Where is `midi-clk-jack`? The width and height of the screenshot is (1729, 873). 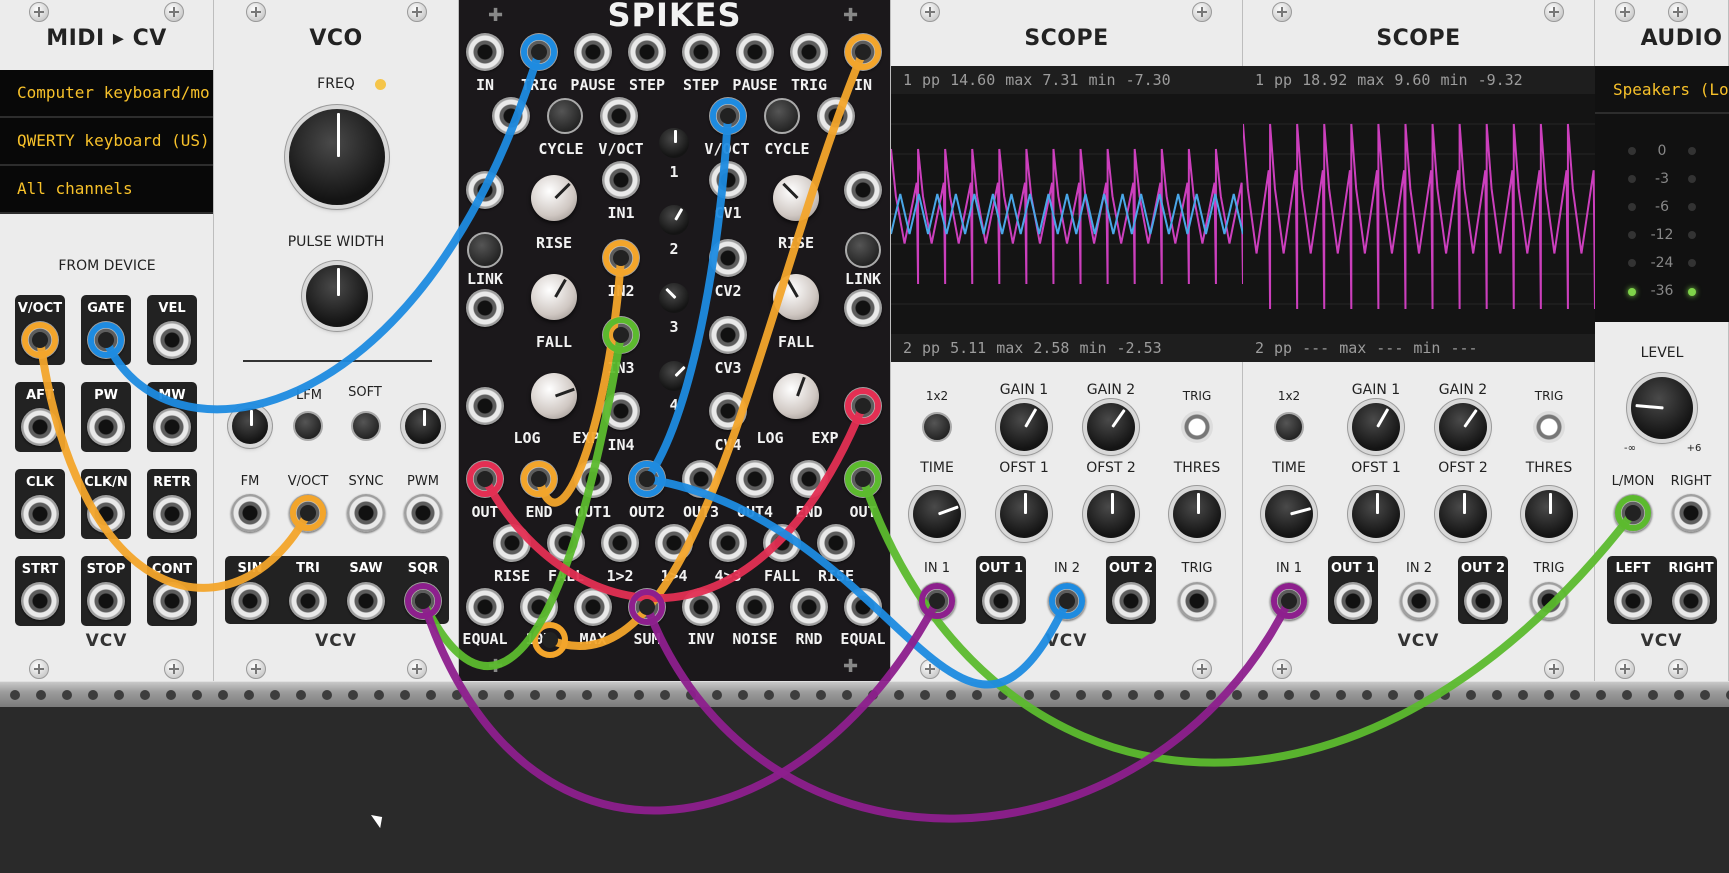
midi-clk-jack is located at coordinates (40, 514).